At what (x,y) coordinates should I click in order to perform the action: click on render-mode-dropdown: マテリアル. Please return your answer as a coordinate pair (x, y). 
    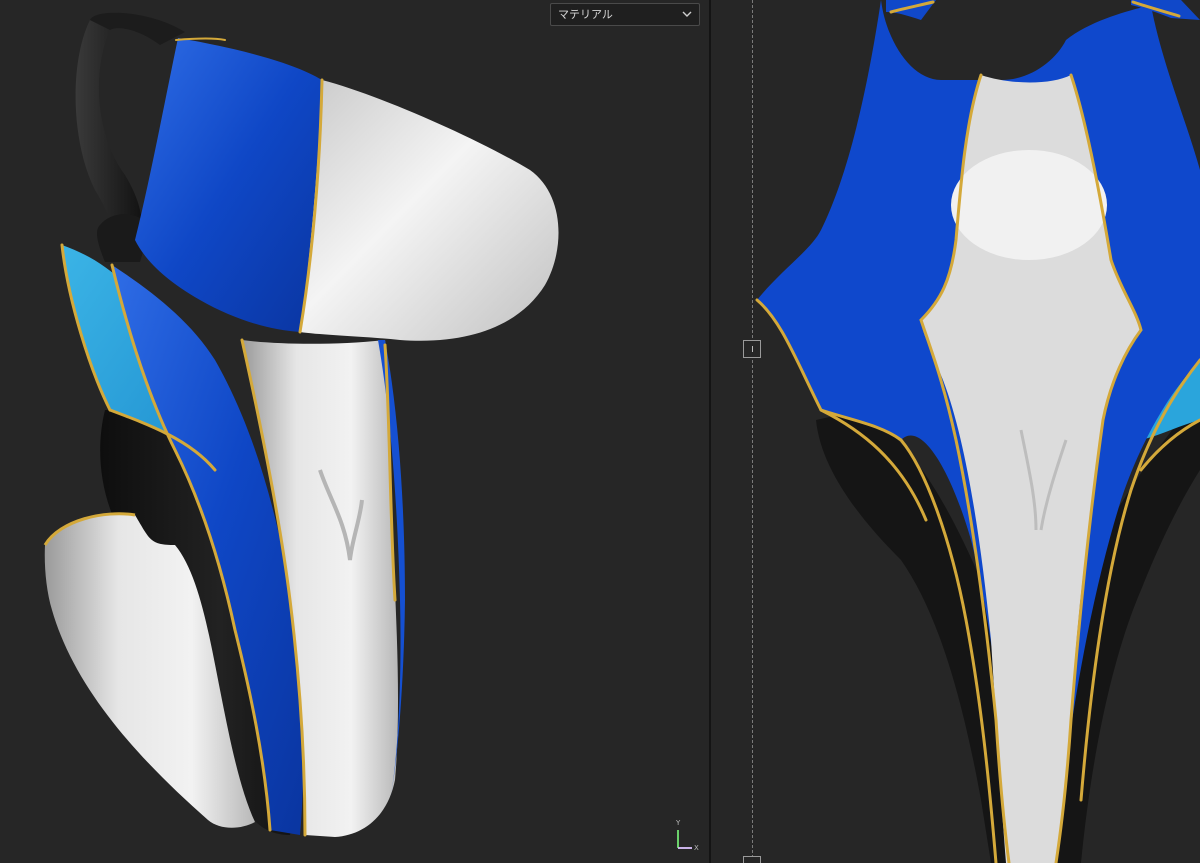
    Looking at the image, I should click on (625, 14).